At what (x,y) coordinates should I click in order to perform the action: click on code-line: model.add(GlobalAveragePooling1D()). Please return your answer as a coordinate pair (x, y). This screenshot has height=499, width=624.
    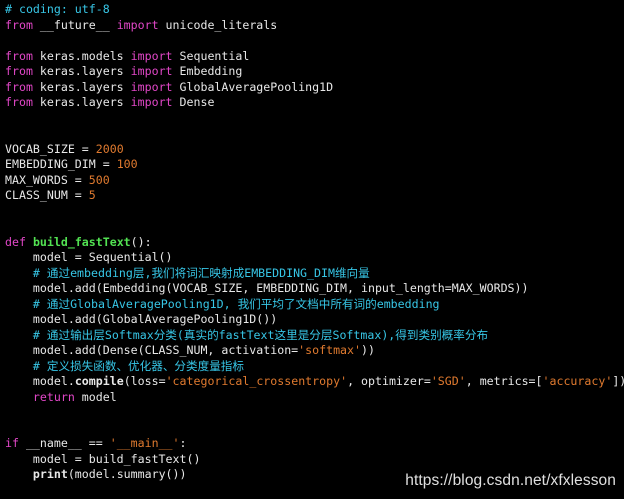
    Looking at the image, I should click on (314, 320).